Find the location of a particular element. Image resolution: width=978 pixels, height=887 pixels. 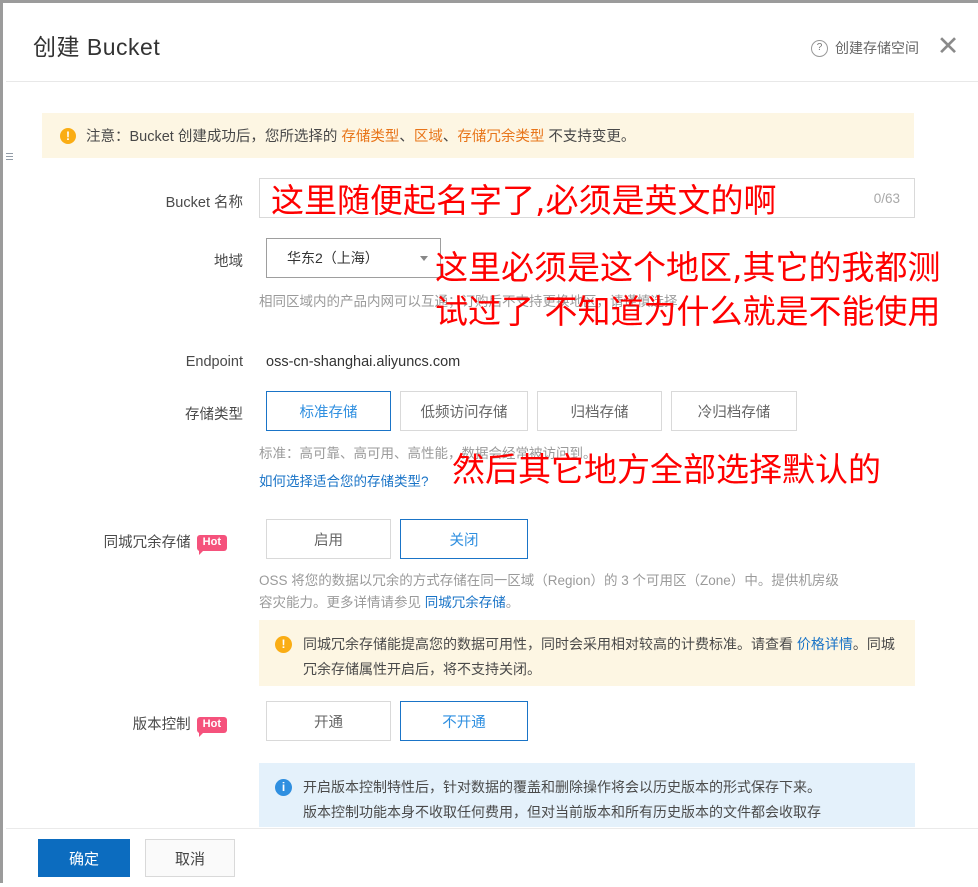

bucket-name-label: Bucket 名称 is located at coordinates (204, 203).